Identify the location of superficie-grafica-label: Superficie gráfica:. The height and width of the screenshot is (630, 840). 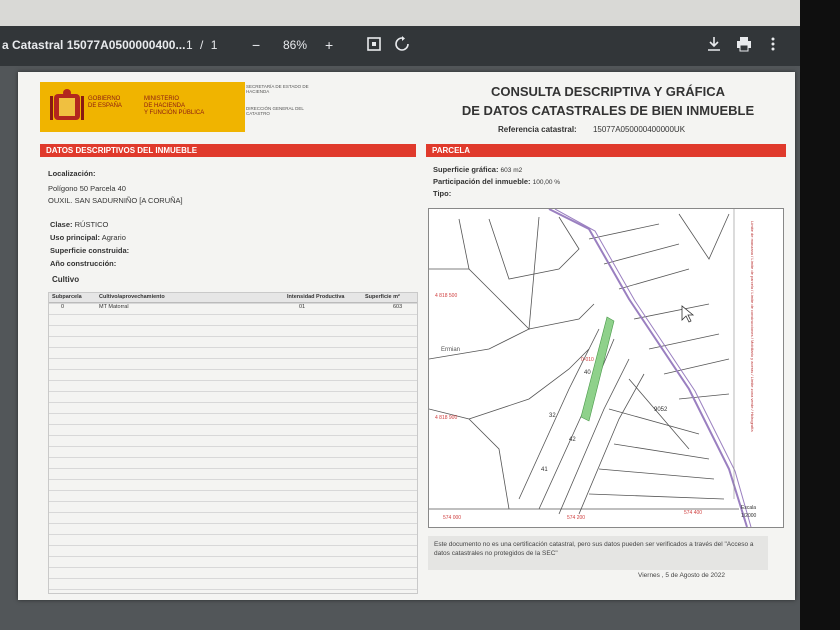
(466, 169).